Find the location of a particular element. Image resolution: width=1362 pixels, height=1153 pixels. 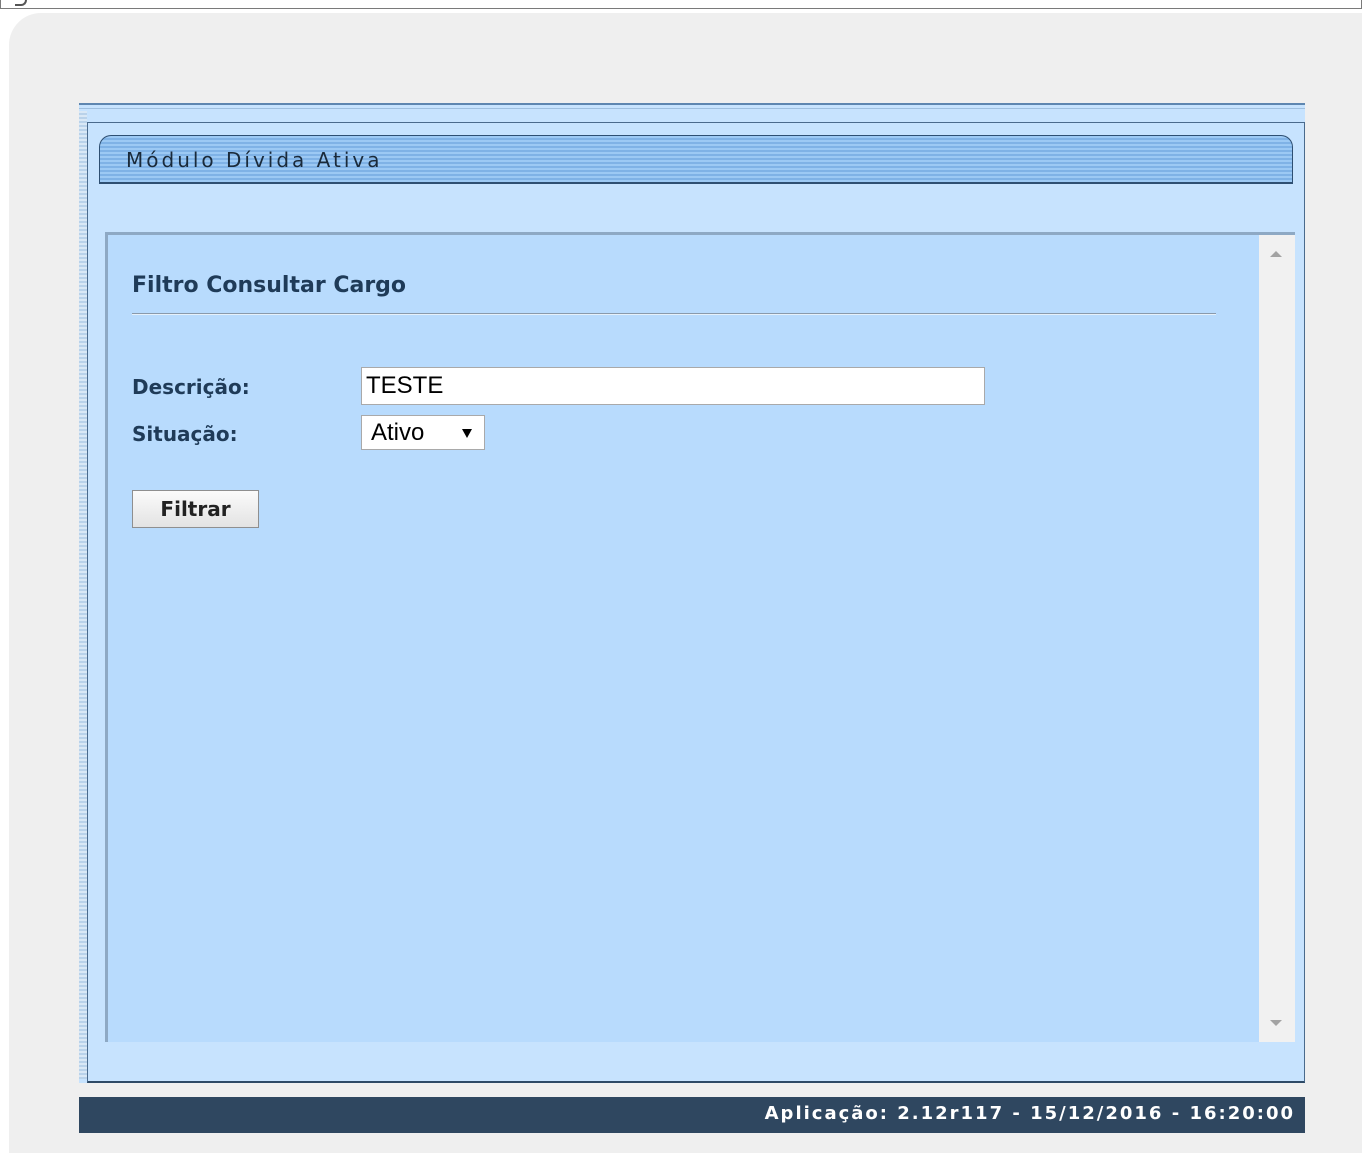

situacao-label: Situação: is located at coordinates (185, 434).